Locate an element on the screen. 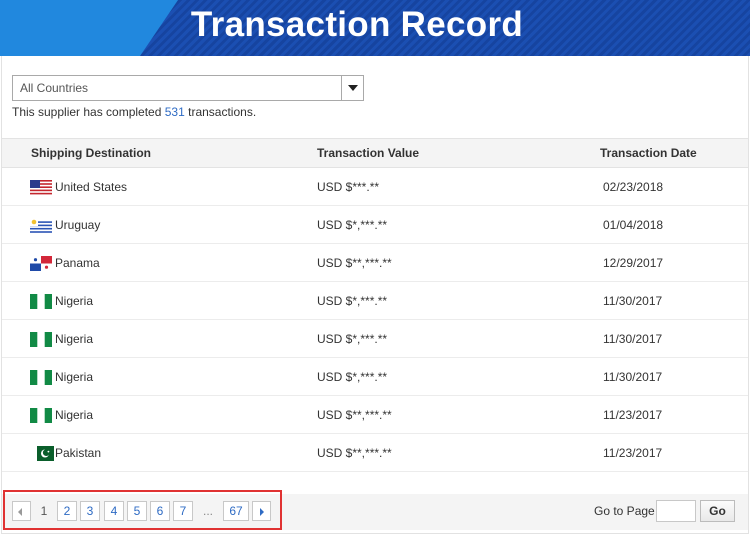 The image size is (750, 536). column-header-destination: Shipping Destination is located at coordinates (91, 153).